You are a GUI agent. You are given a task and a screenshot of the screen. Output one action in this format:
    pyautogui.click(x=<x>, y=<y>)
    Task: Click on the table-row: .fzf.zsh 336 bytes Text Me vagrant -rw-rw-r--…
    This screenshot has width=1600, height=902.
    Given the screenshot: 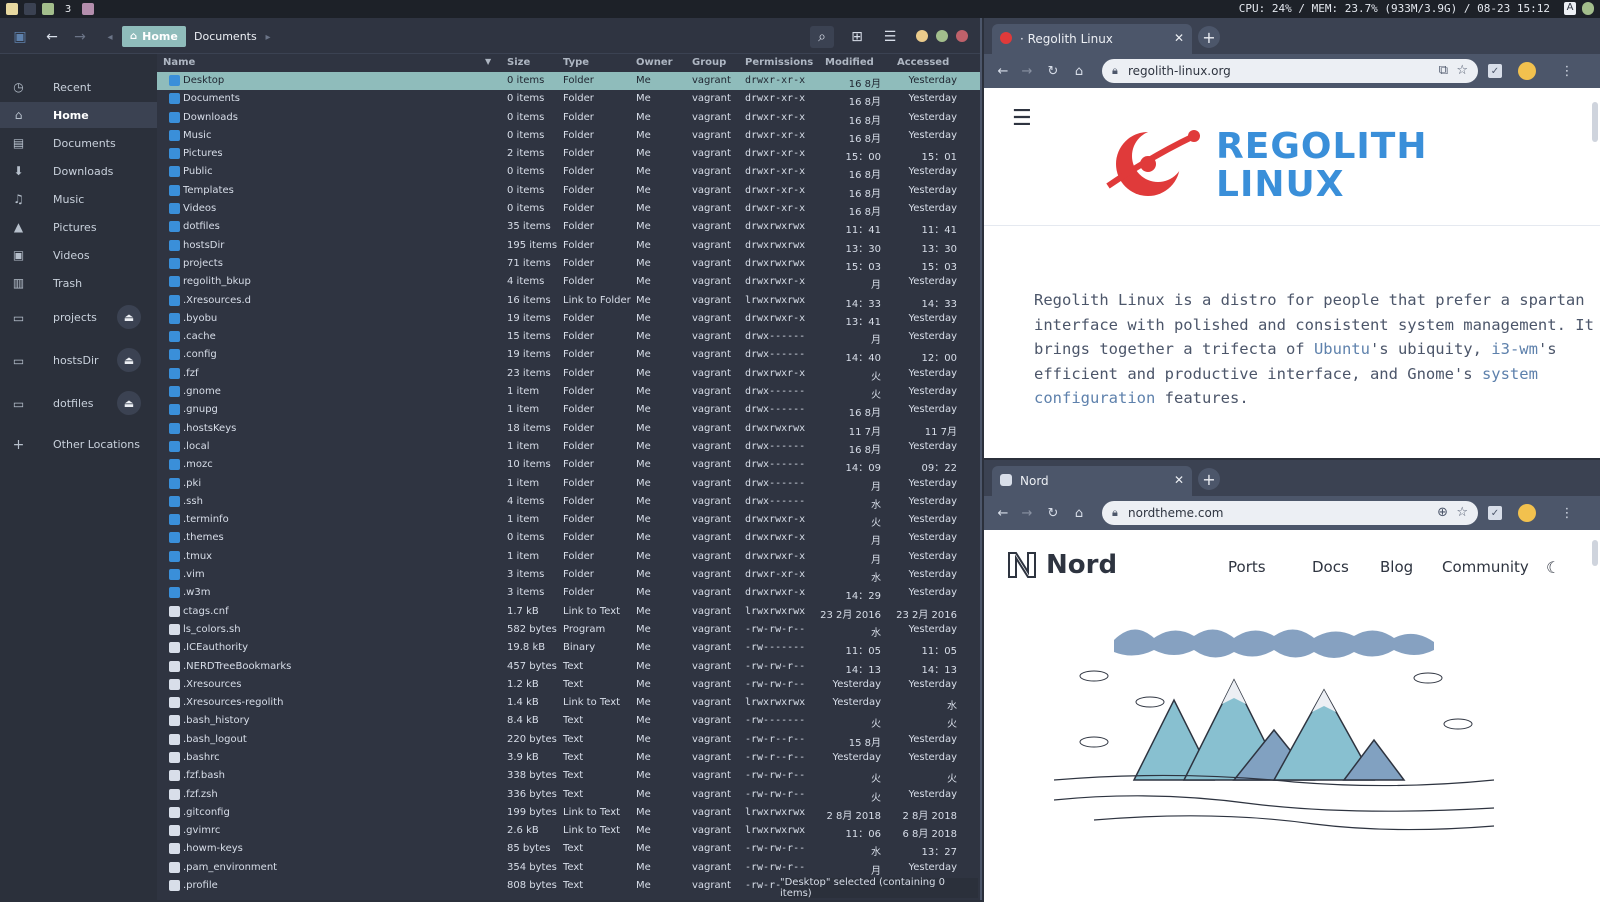 What is the action you would take?
    pyautogui.click(x=568, y=795)
    